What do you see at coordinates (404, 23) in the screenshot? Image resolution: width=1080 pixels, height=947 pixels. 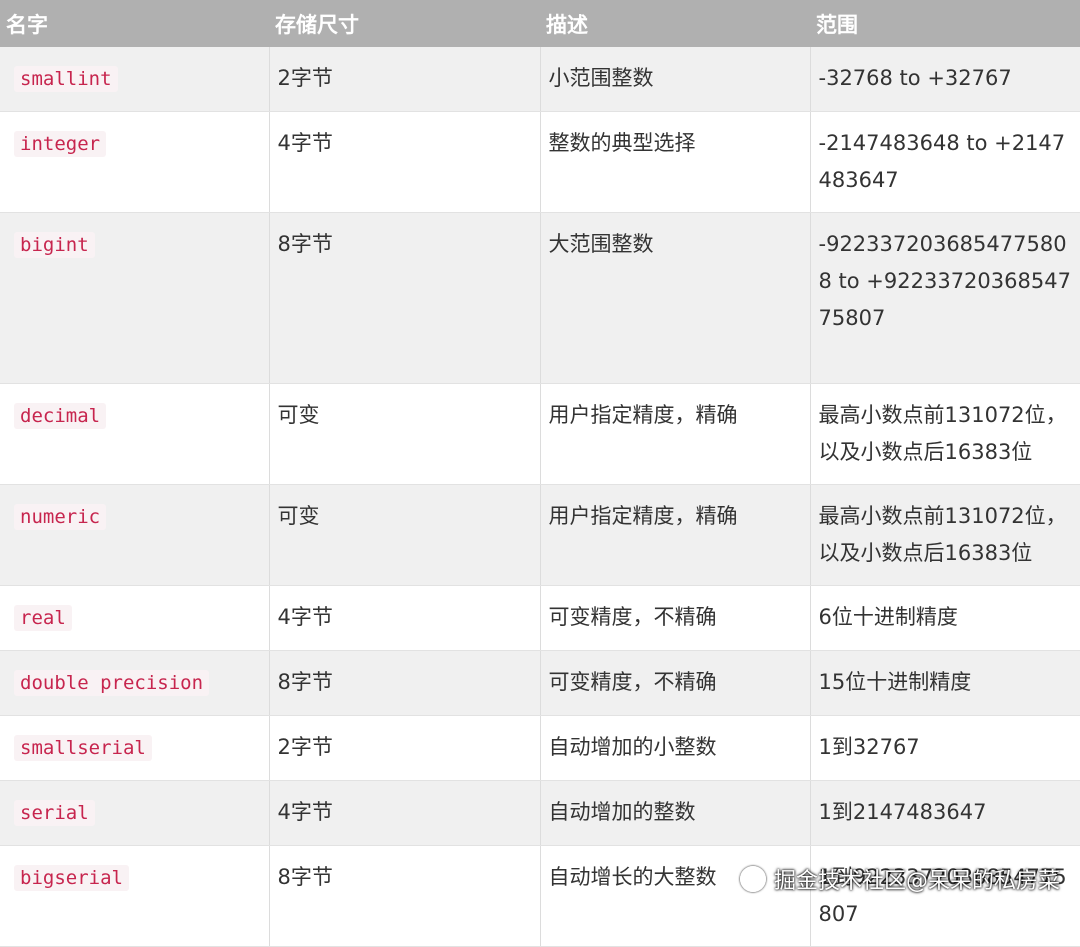 I see `header-size: 存储尺寸` at bounding box center [404, 23].